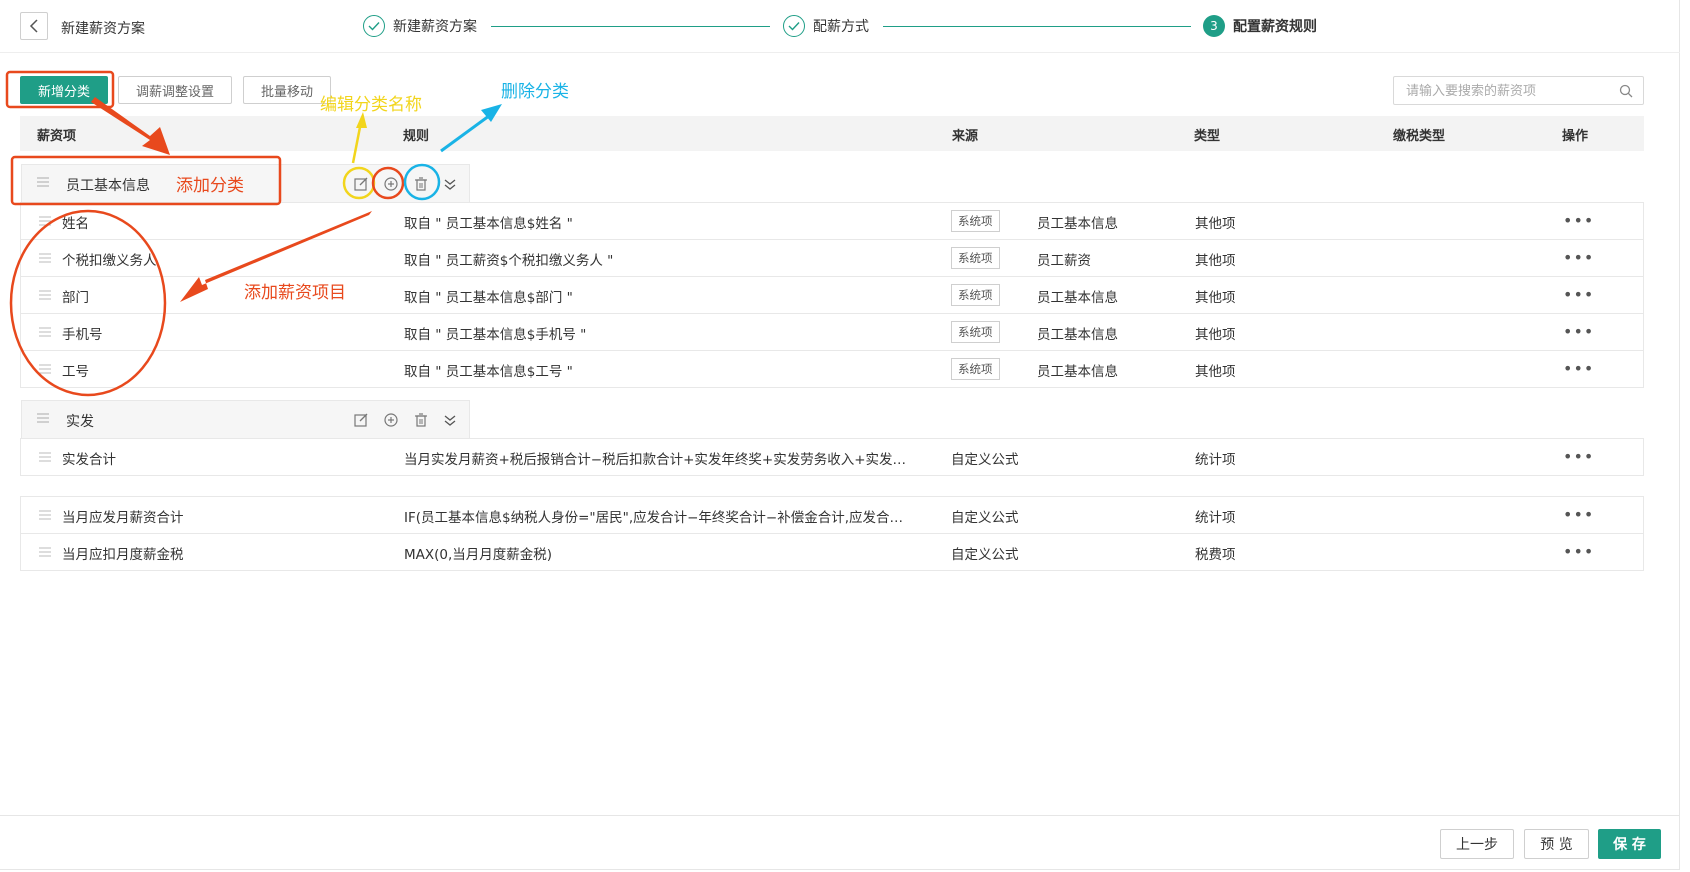 The height and width of the screenshot is (872, 1690). What do you see at coordinates (75, 298) in the screenshot?
I see `item-name: 部门` at bounding box center [75, 298].